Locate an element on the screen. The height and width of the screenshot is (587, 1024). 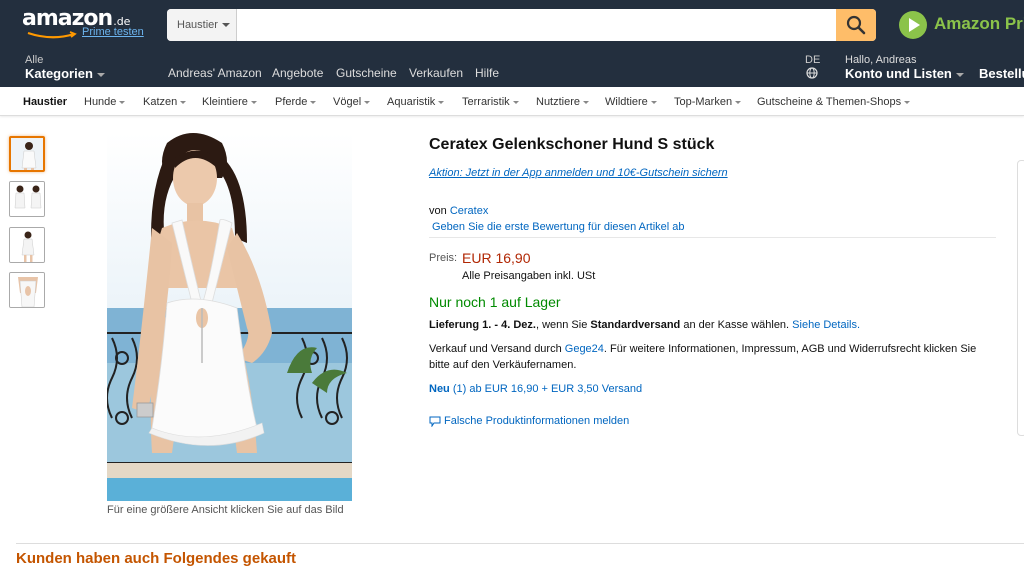
delivery-details-link: Siehe Details. is located at coordinates (826, 325).